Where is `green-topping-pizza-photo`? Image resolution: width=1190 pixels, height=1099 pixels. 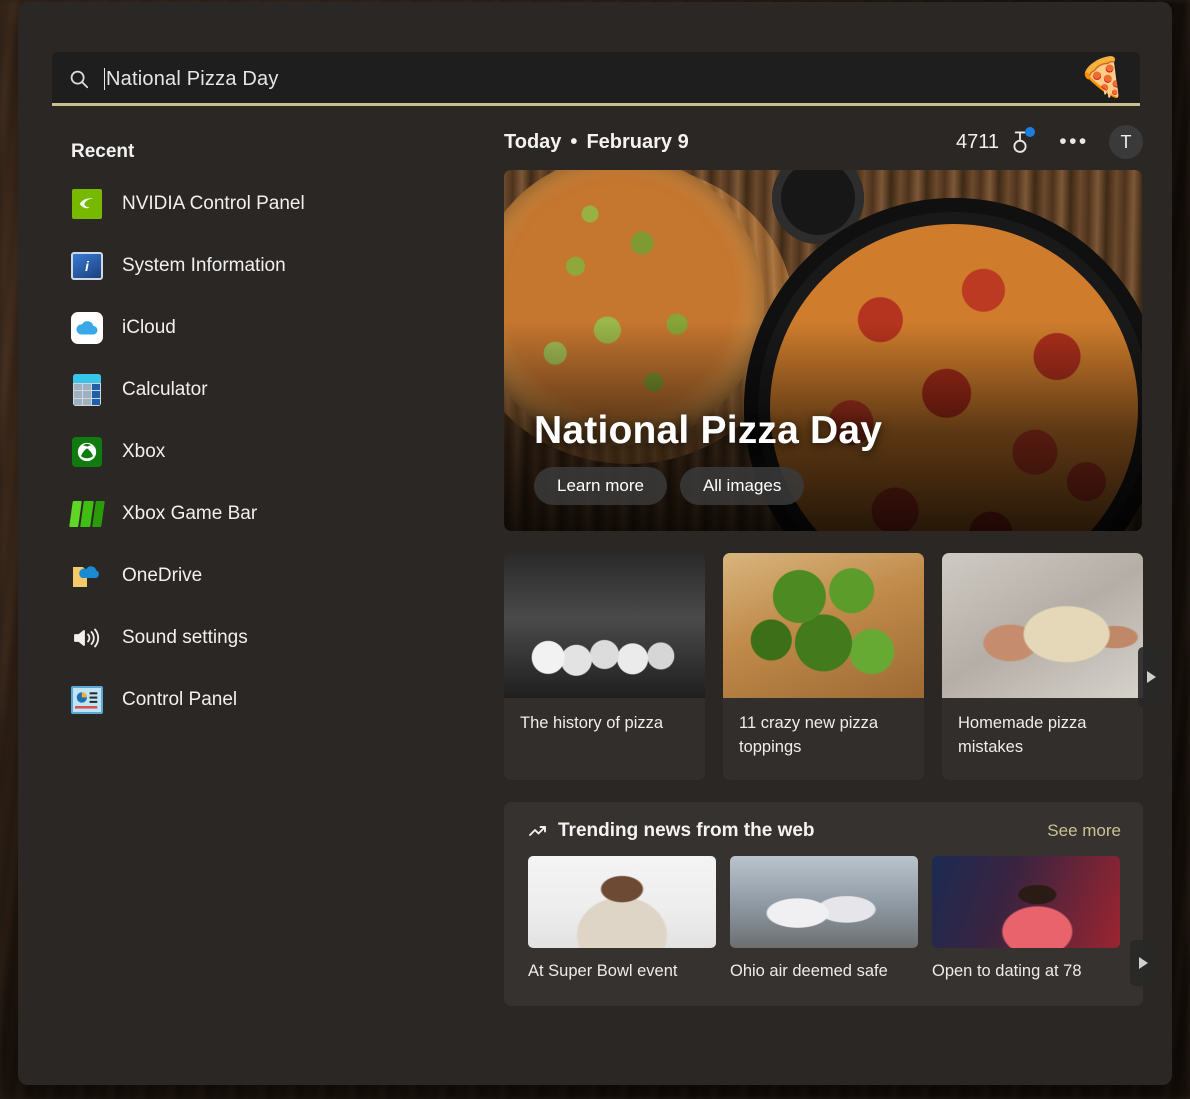 green-topping-pizza-photo is located at coordinates (823, 625).